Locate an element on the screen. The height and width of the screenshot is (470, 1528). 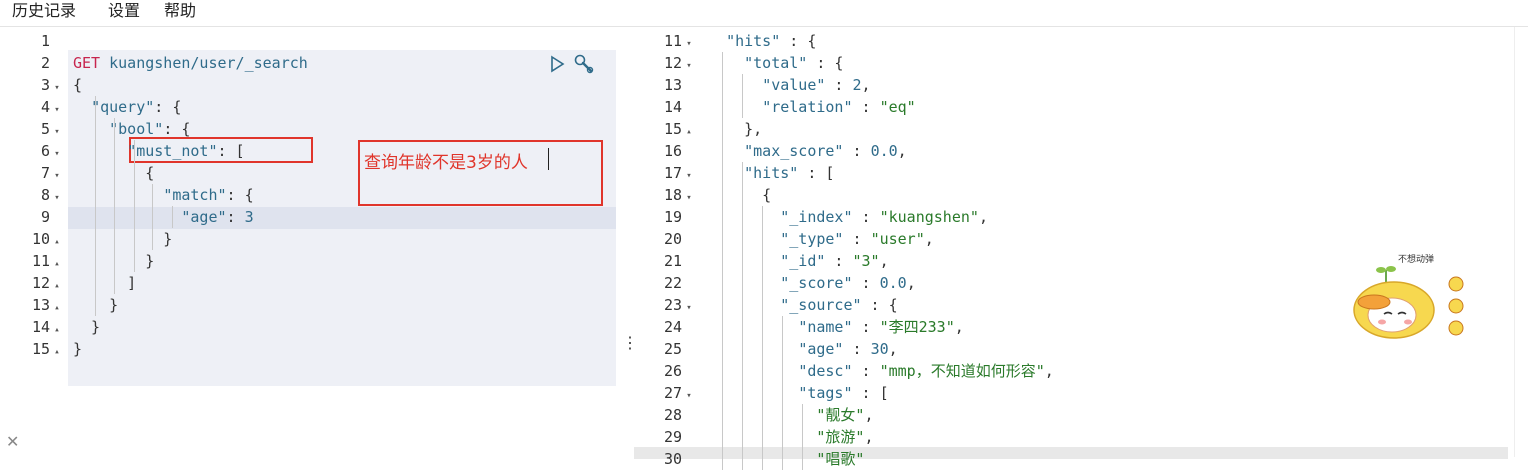
line-number: 21 is located at coordinates (672, 261).